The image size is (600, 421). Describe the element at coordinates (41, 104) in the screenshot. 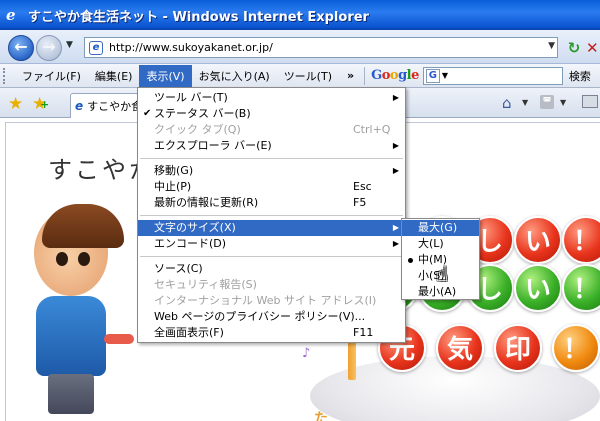

I see `add-favorites-icon: ★` at that location.